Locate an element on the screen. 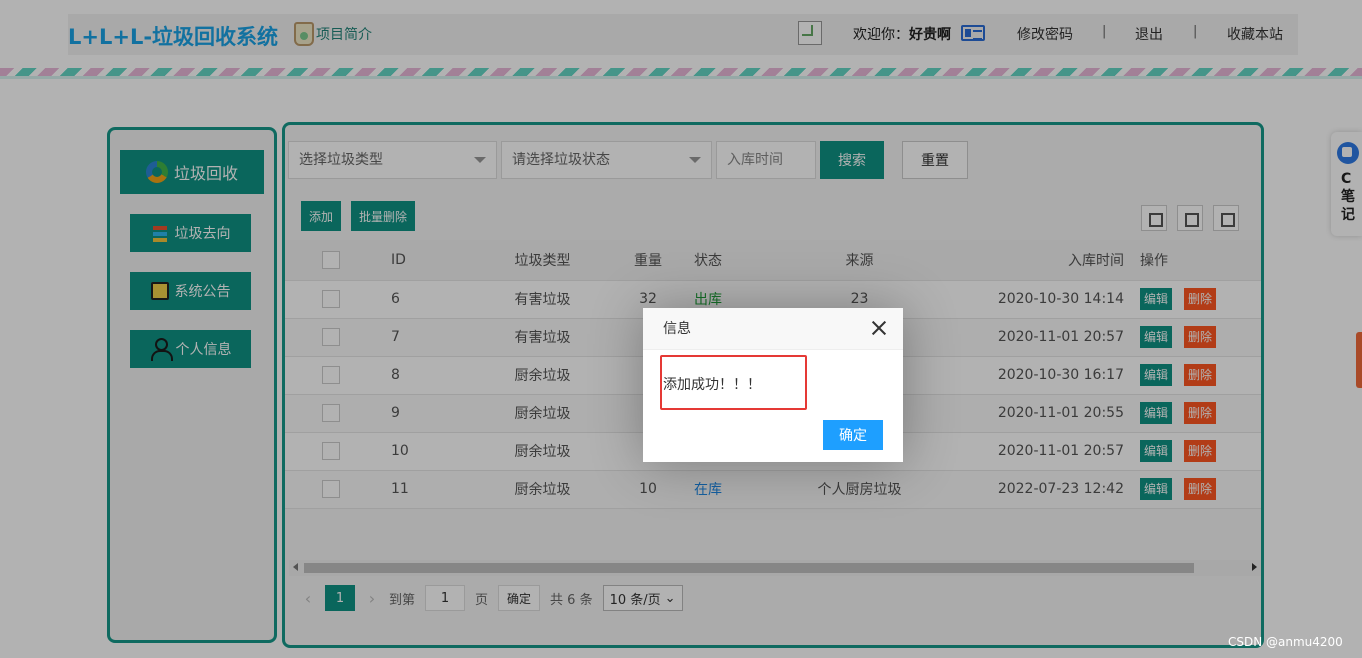 This screenshot has width=1362, height=658. dialog-title: 信息 is located at coordinates (677, 329).